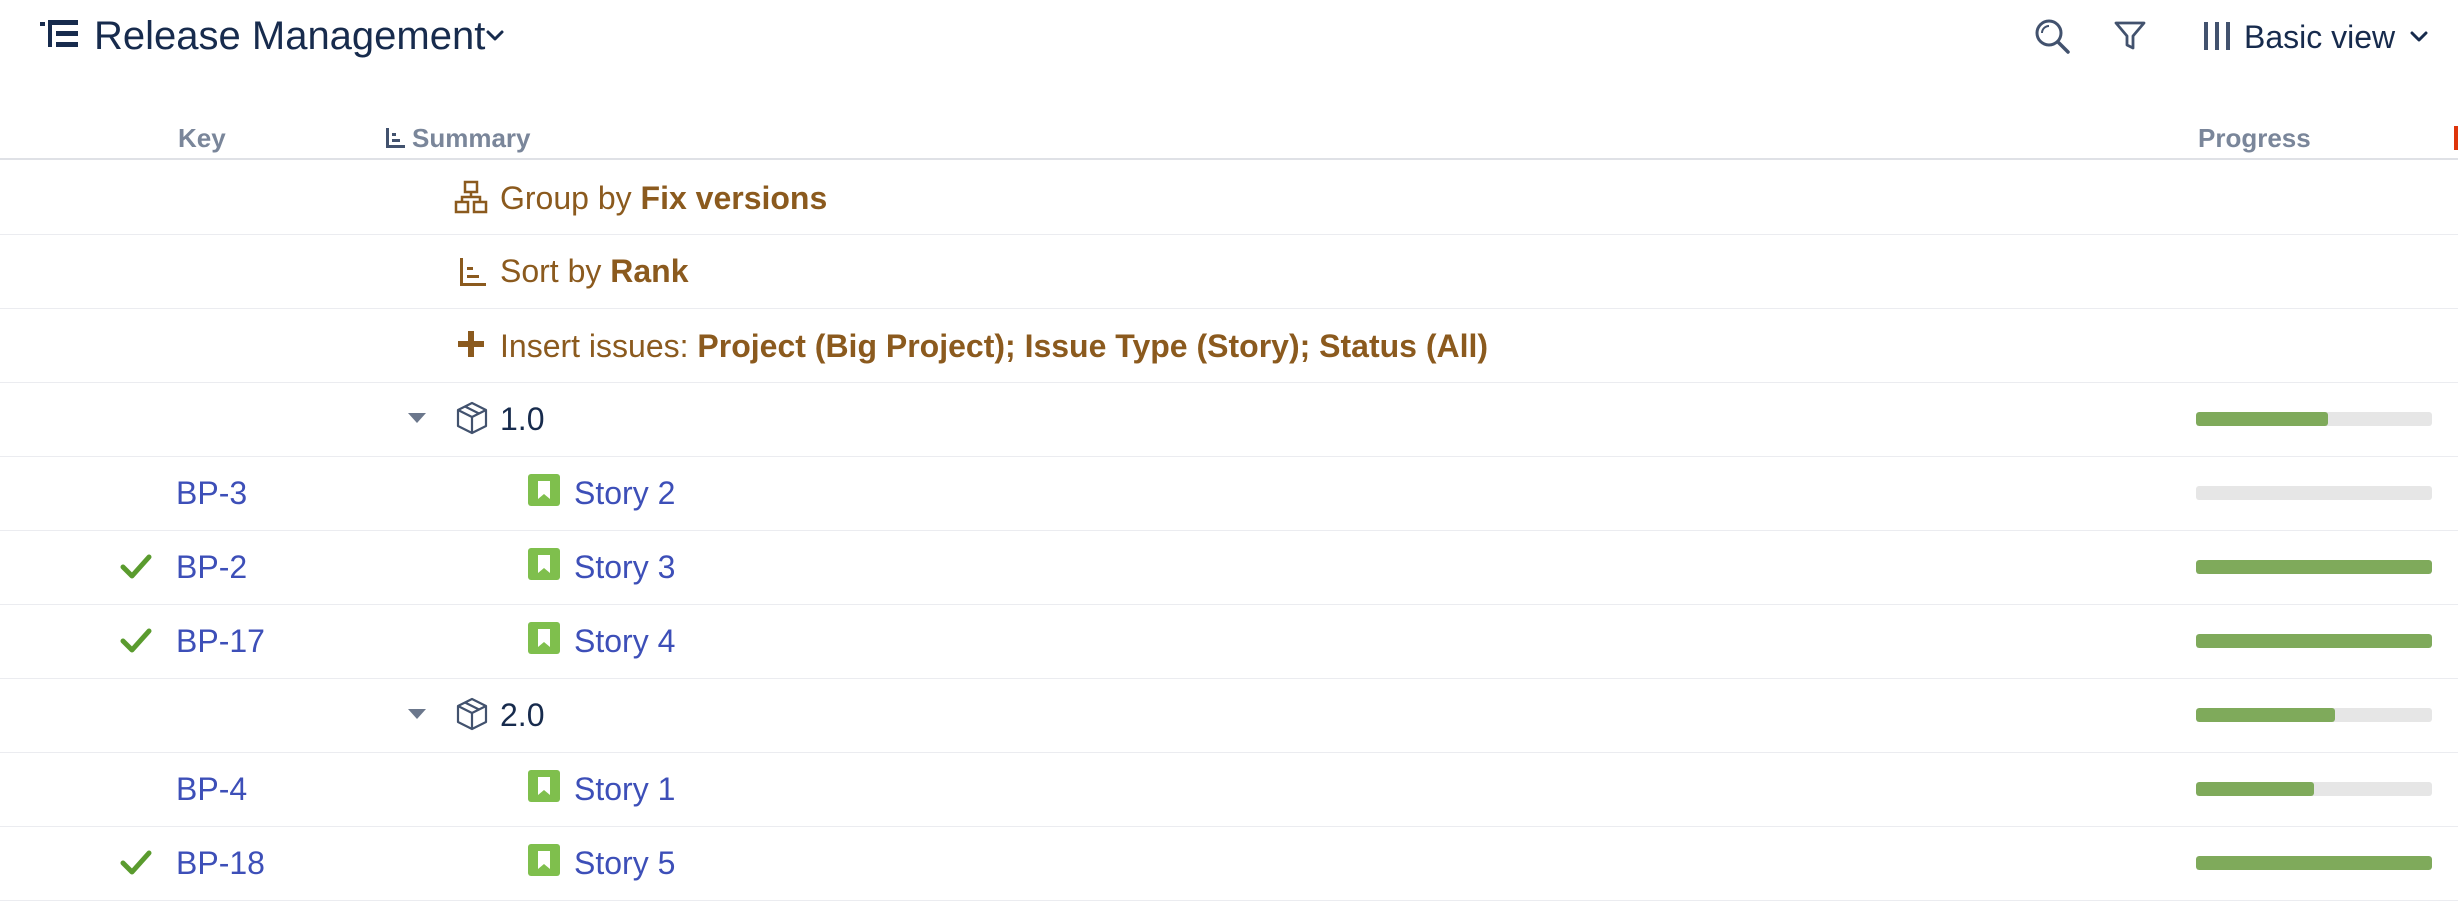 This screenshot has width=2458, height=901. Describe the element at coordinates (60, 35) in the screenshot. I see `structure-icon` at that location.